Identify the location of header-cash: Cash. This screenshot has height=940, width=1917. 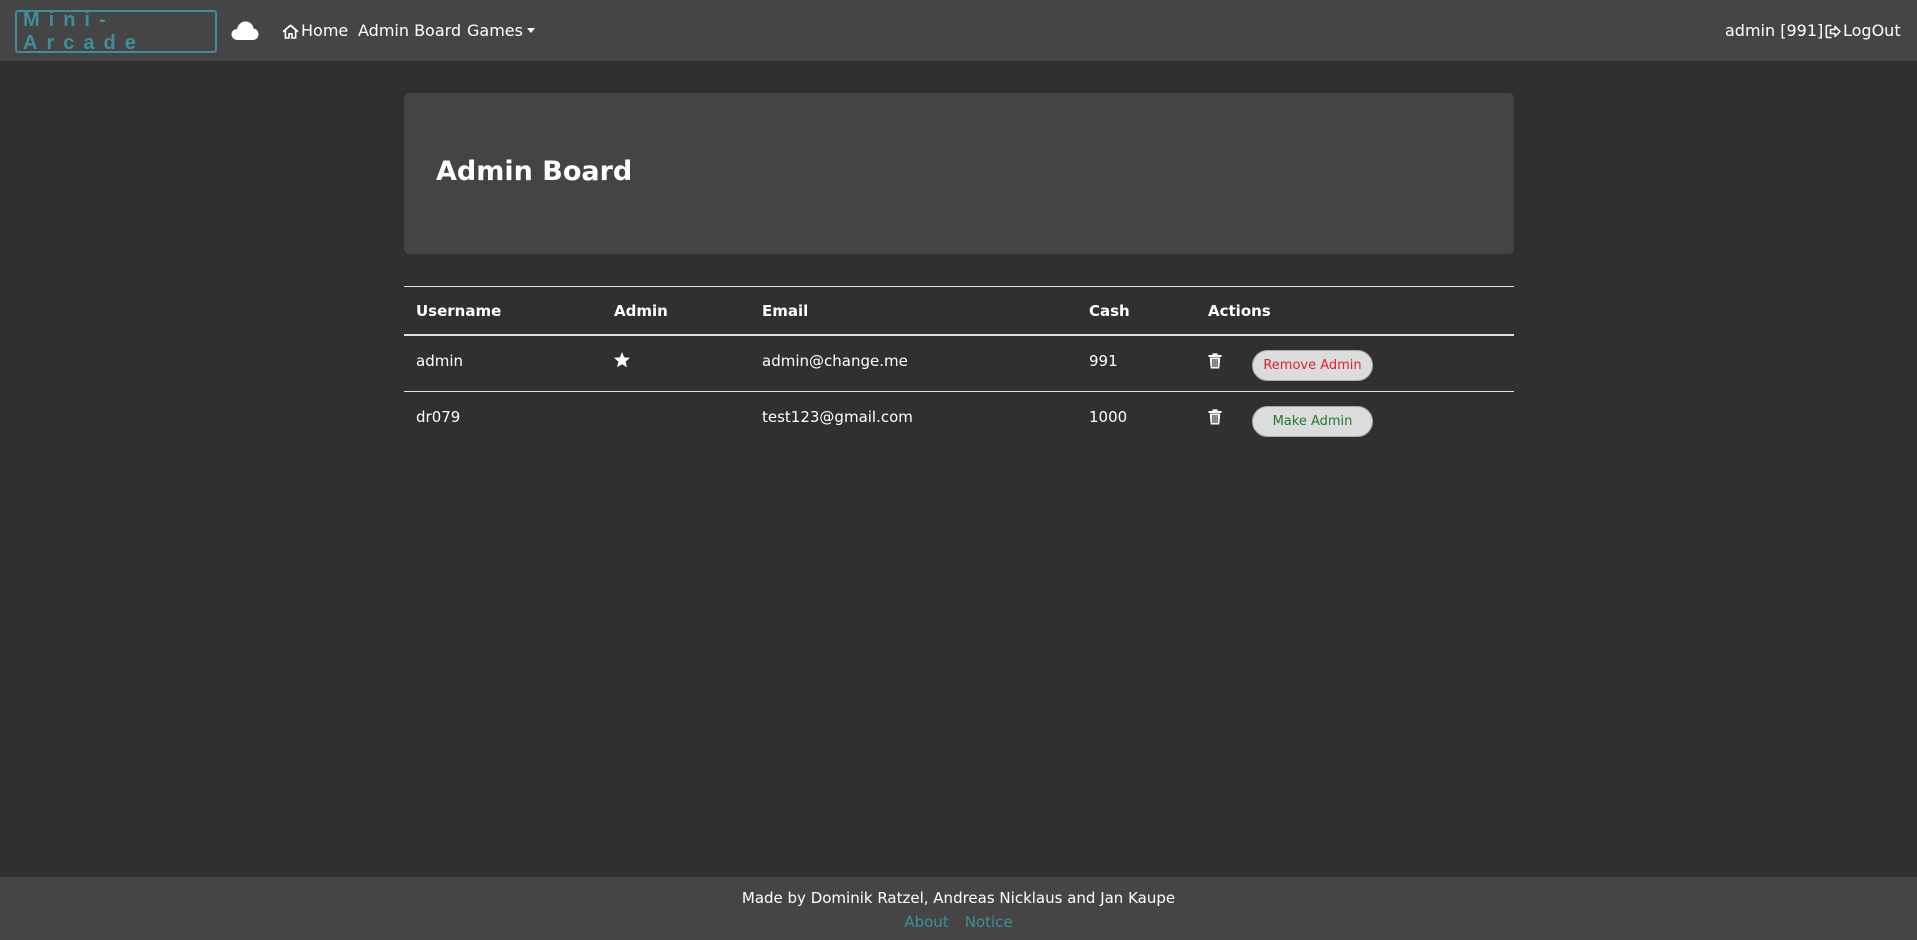
(1109, 311).